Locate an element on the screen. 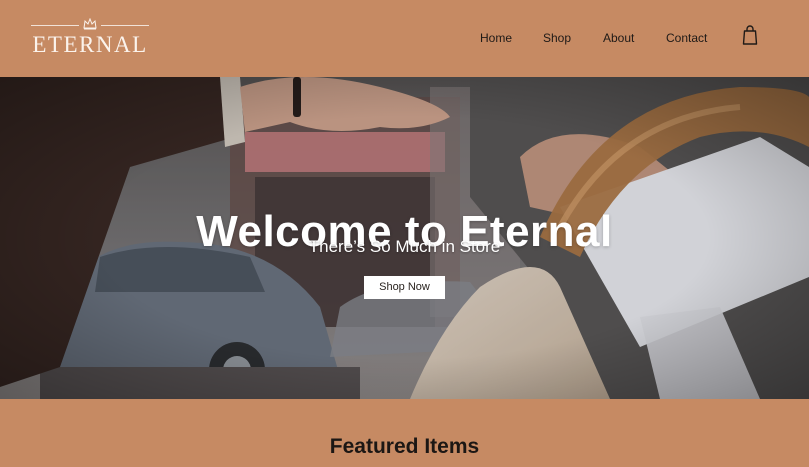  nav-item-home: Home is located at coordinates (496, 38).